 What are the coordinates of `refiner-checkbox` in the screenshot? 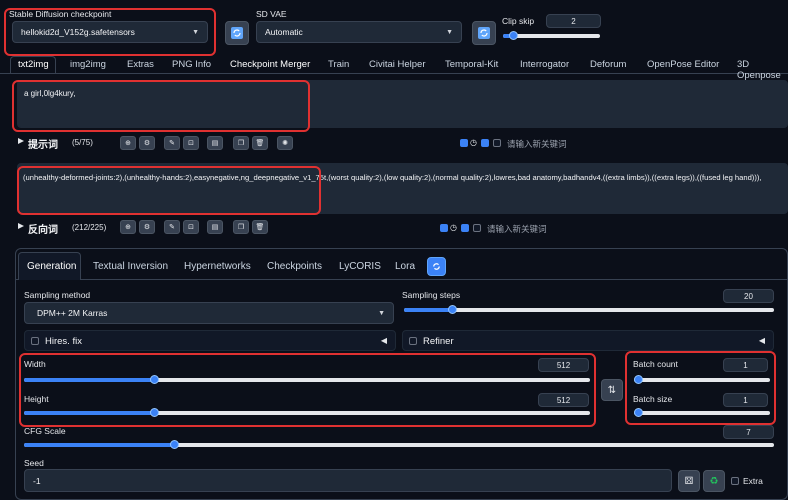 It's located at (413, 341).